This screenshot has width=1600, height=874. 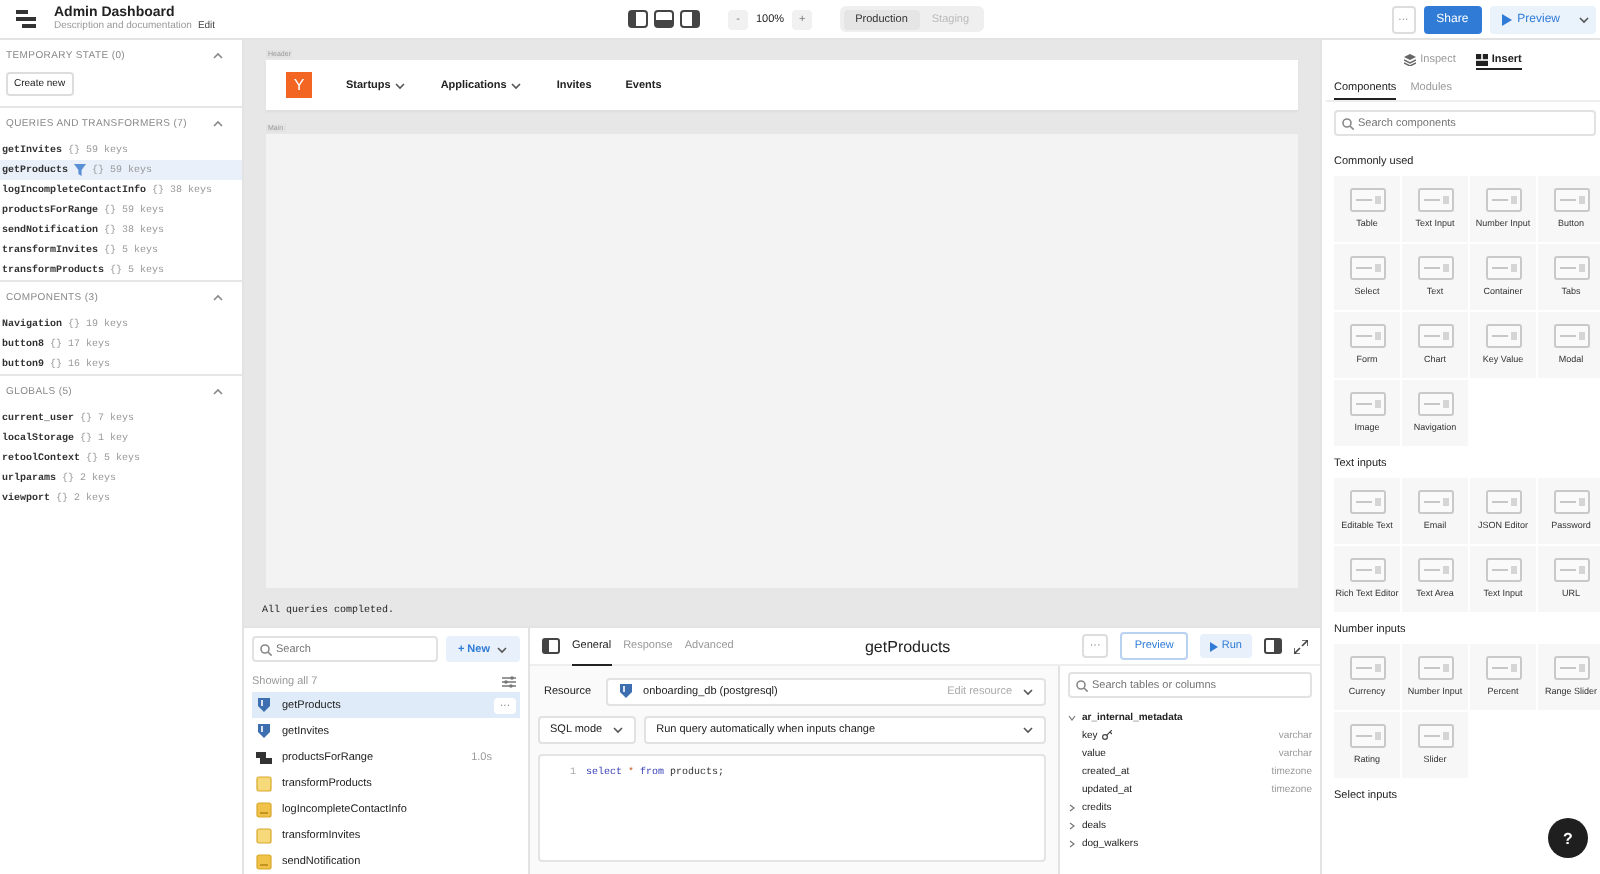 What do you see at coordinates (509, 681) in the screenshot?
I see `filter-settings-icon` at bounding box center [509, 681].